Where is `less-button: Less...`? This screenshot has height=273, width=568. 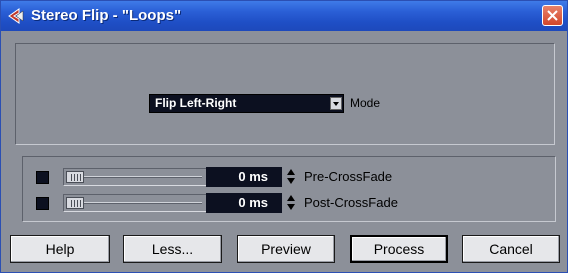 less-button: Less... is located at coordinates (172, 249).